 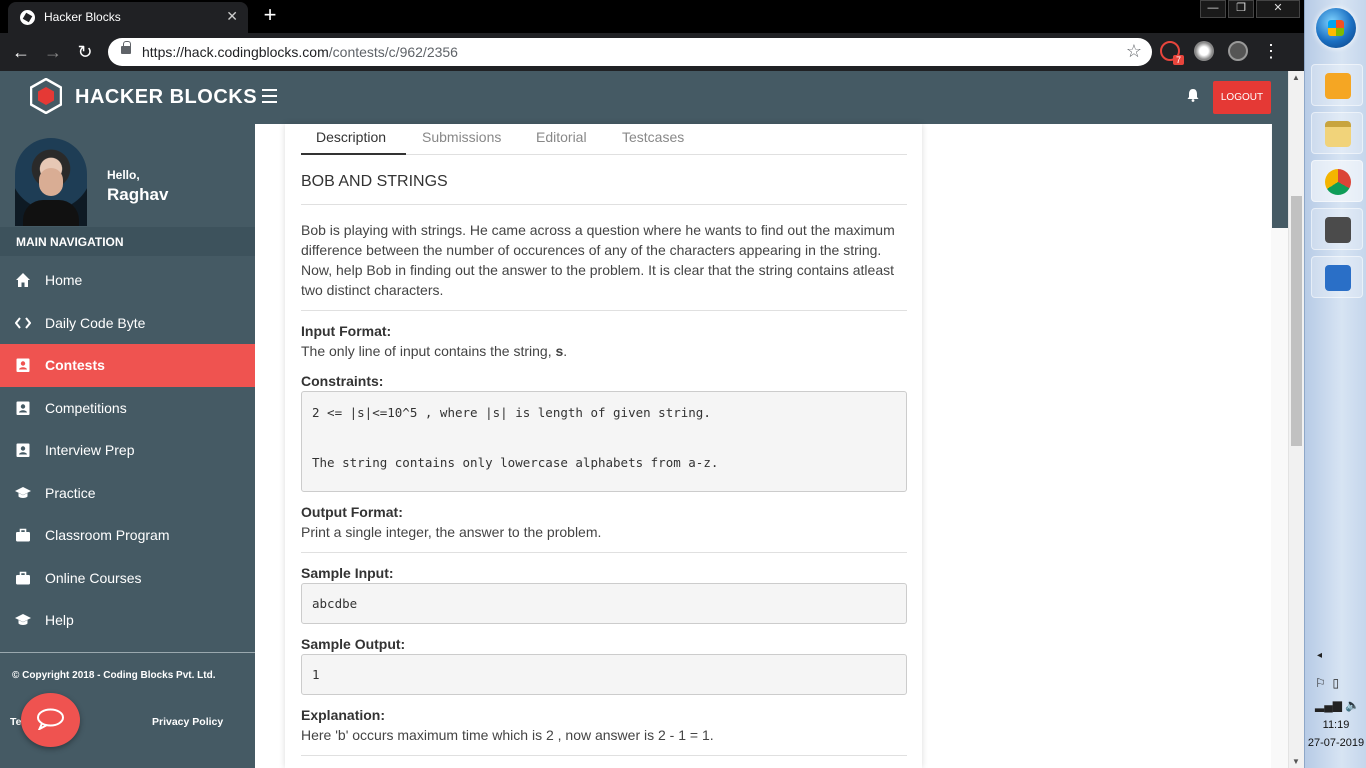 I want to click on minimize-button: —, so click(x=1213, y=9).